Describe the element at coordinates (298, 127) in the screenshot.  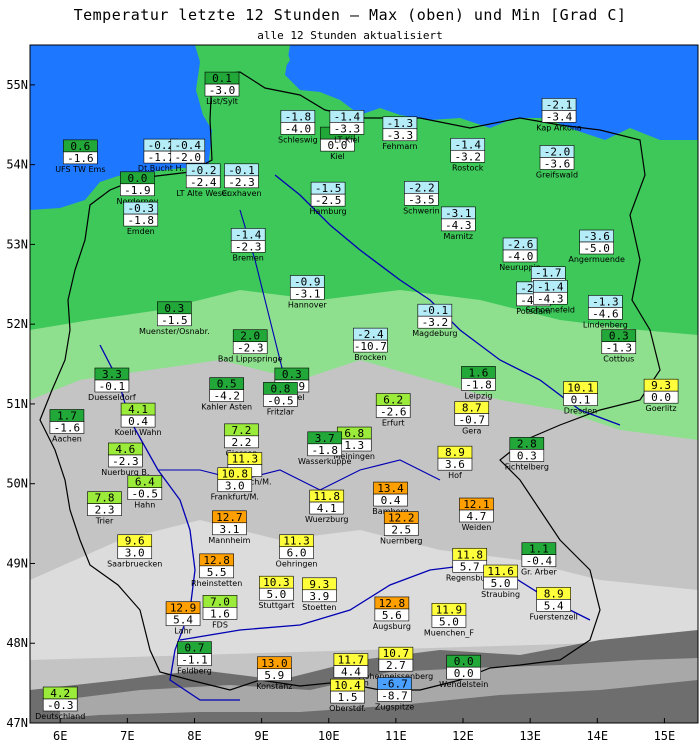
I see `station-marker: -1.8-4.0Schleswig` at that location.